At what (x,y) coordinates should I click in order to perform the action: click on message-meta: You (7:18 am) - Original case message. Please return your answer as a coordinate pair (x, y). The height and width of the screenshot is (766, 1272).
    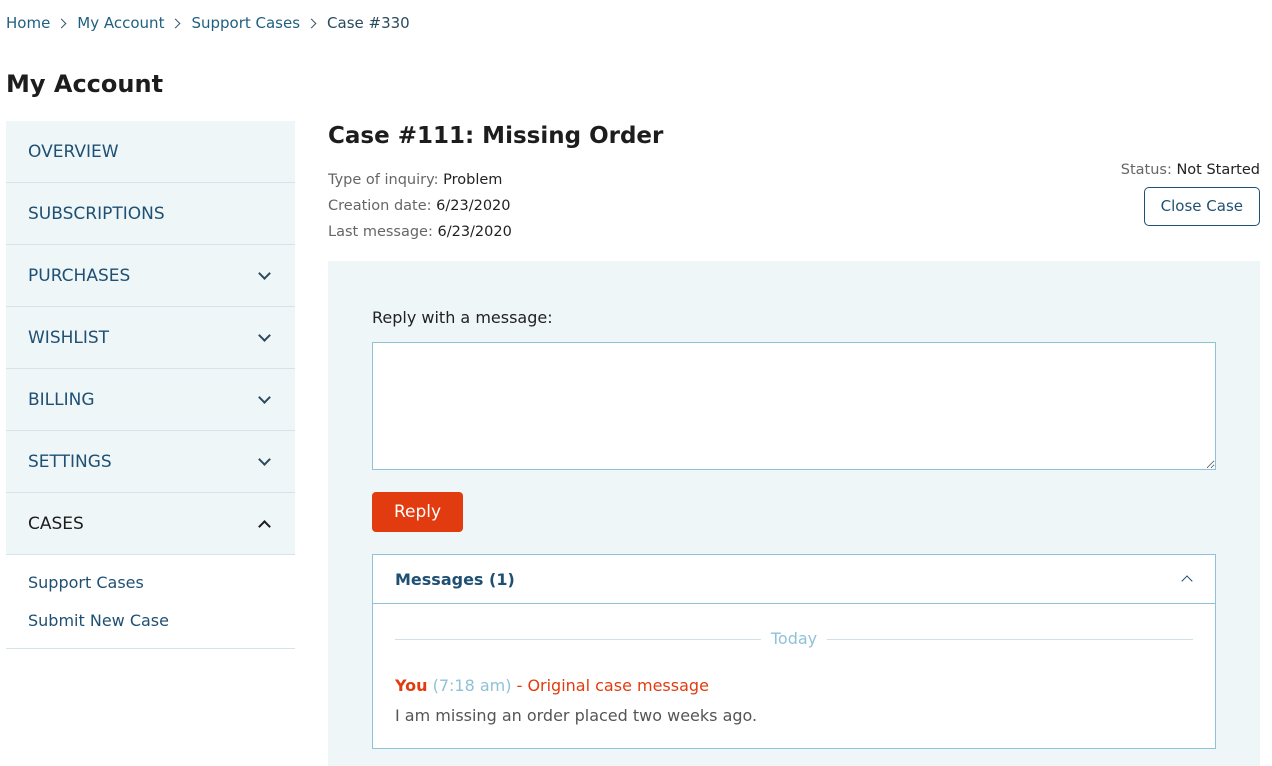
    Looking at the image, I should click on (794, 685).